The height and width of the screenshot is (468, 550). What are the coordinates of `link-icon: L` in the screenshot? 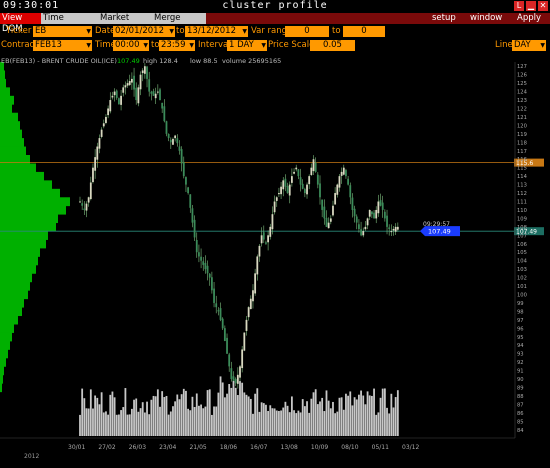 It's located at (519, 6).